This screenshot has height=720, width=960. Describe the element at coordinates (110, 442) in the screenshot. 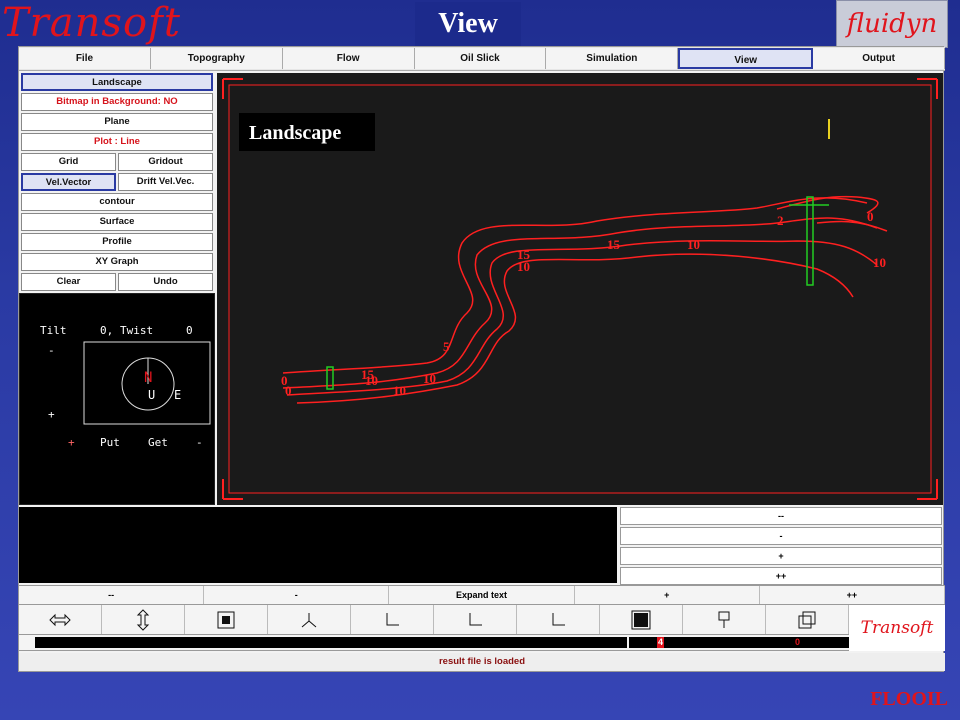

I see `put-button: Put` at that location.